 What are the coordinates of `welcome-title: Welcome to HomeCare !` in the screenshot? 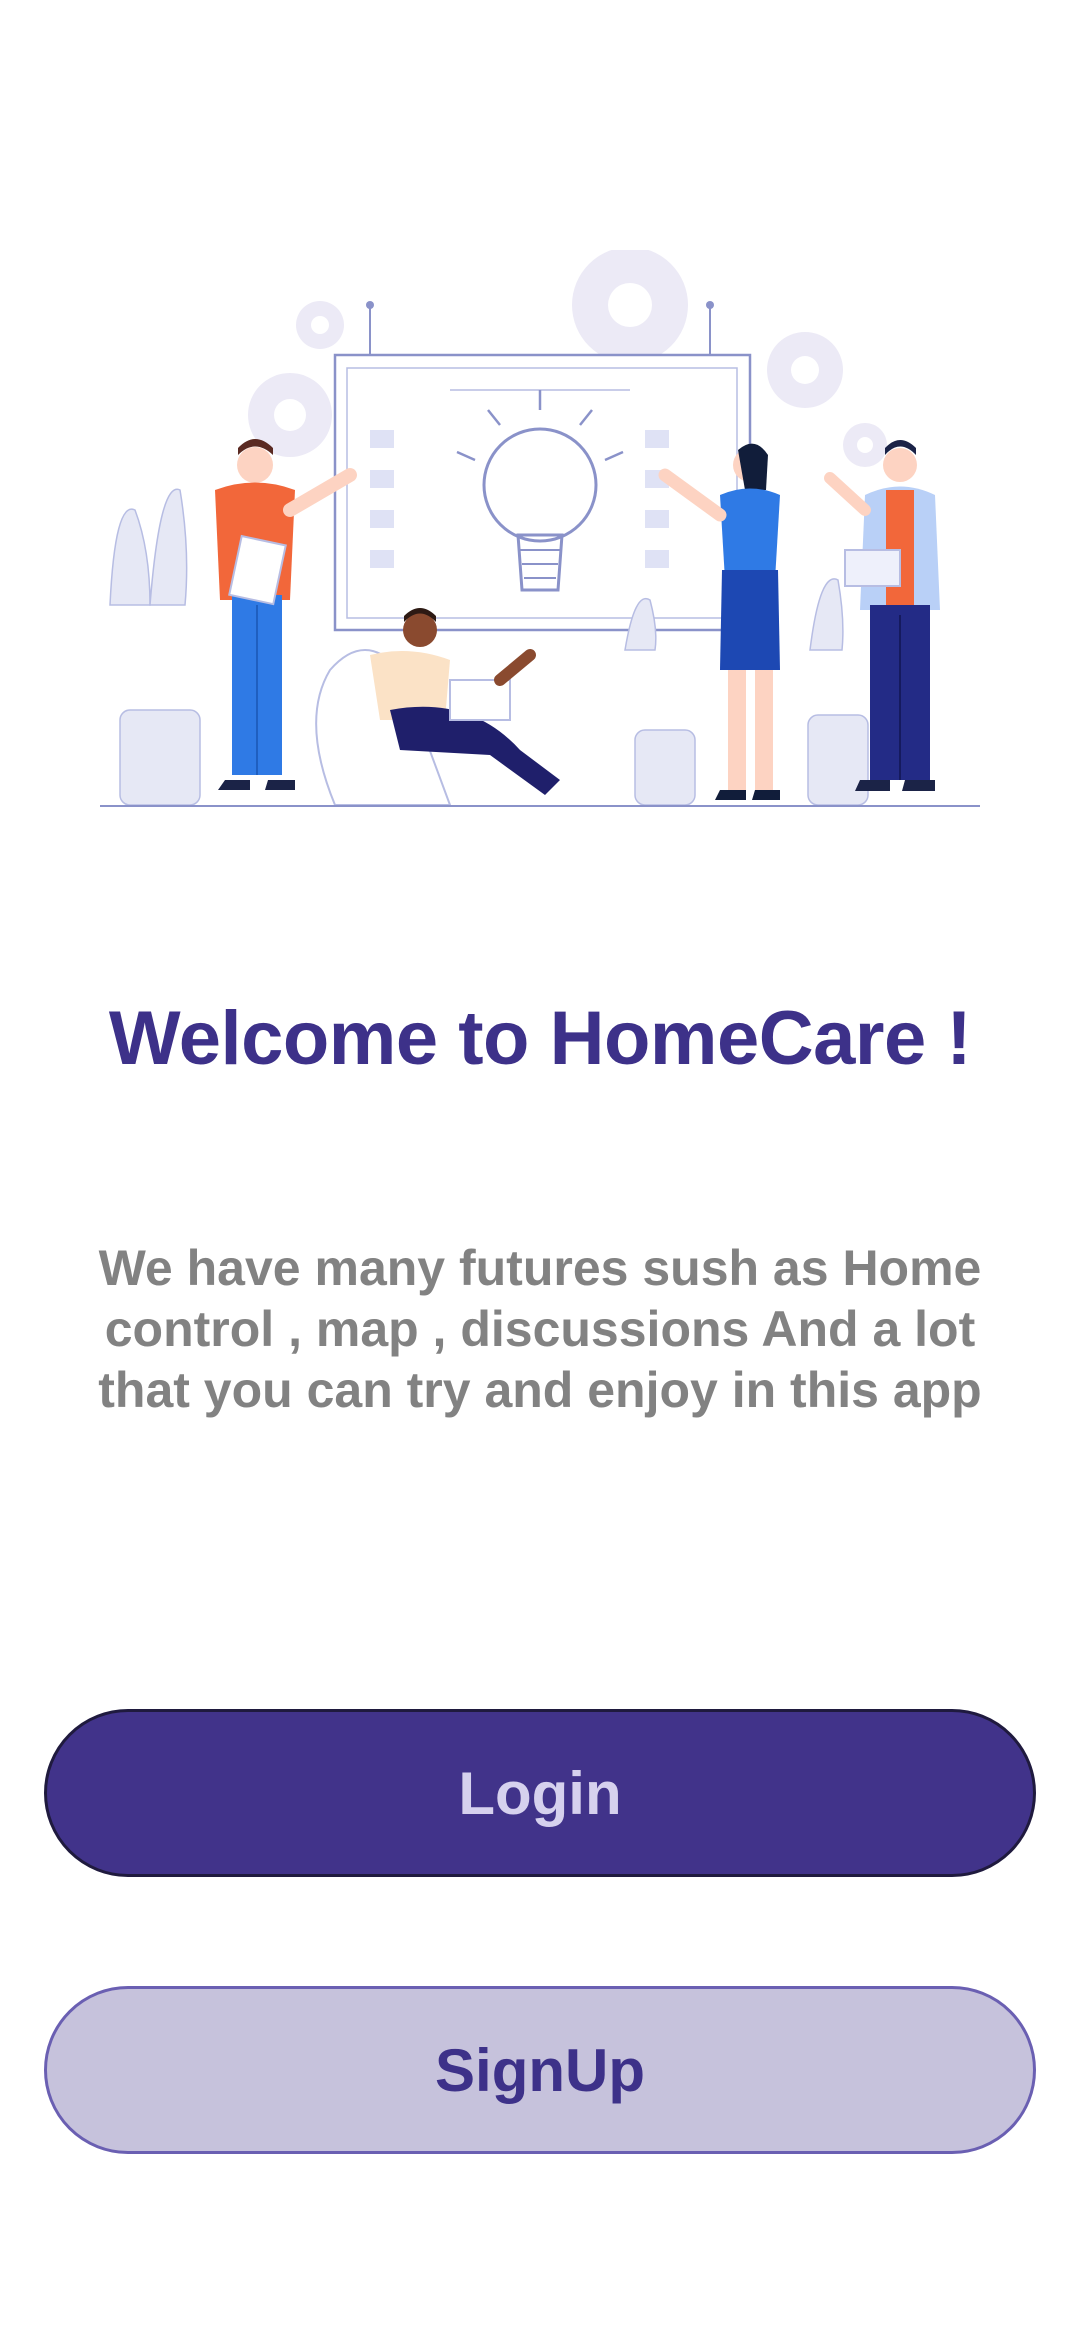 It's located at (540, 1038).